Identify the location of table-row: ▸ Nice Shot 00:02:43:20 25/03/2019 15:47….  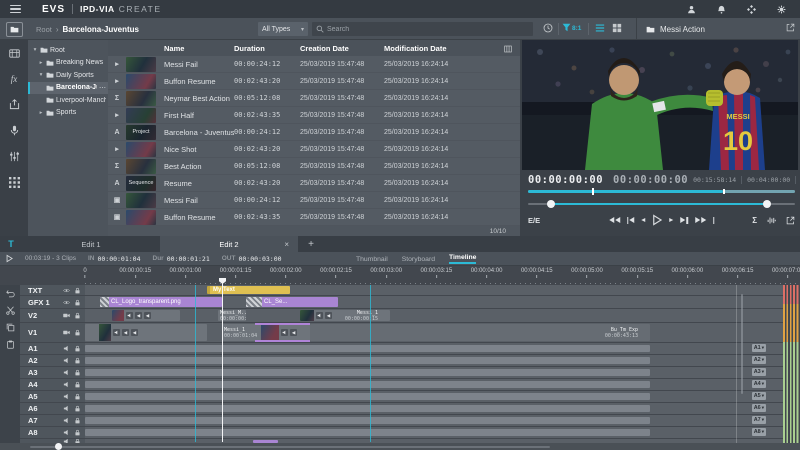
(314, 149).